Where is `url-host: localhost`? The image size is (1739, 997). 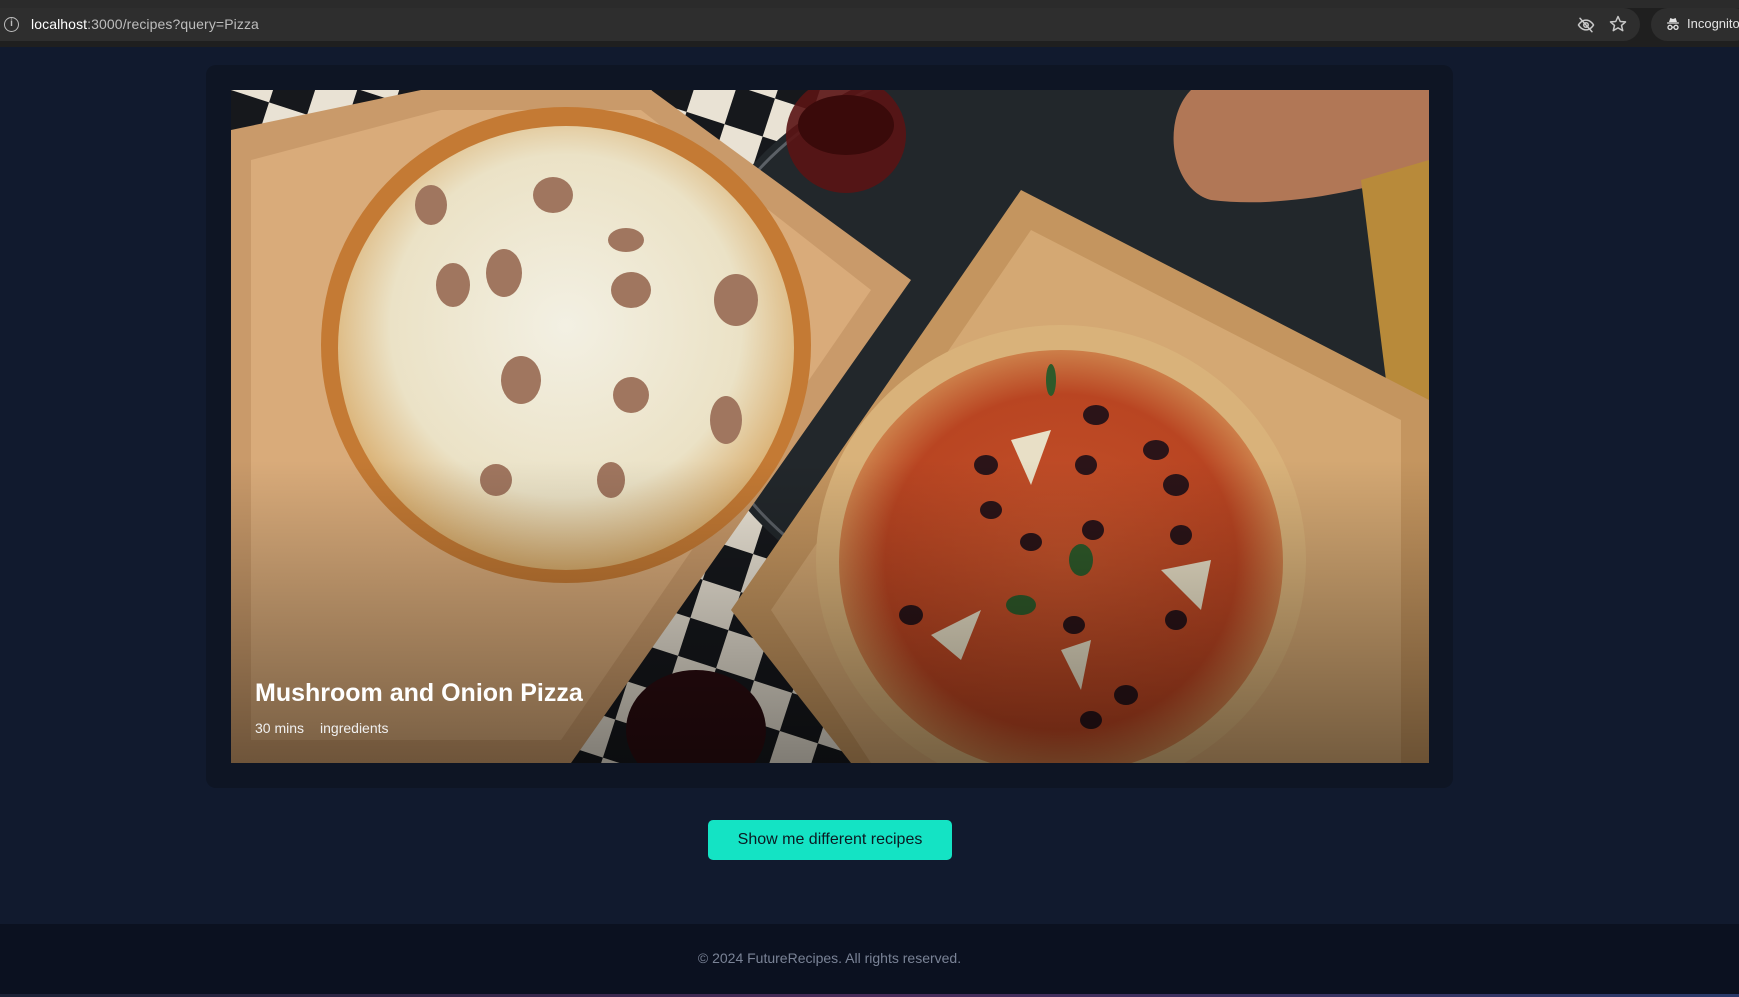 url-host: localhost is located at coordinates (59, 24).